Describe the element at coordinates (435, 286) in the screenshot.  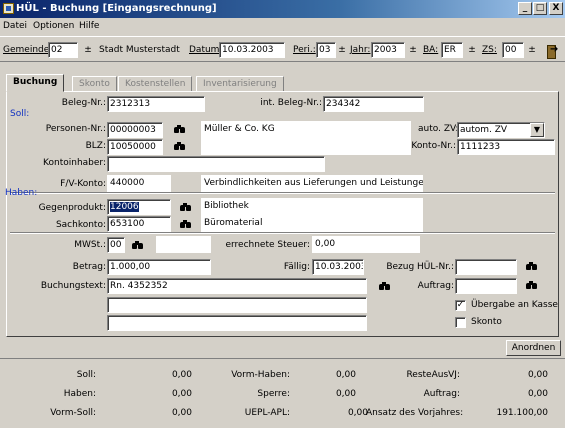
I see `auftrag-label: Auftrag:` at that location.